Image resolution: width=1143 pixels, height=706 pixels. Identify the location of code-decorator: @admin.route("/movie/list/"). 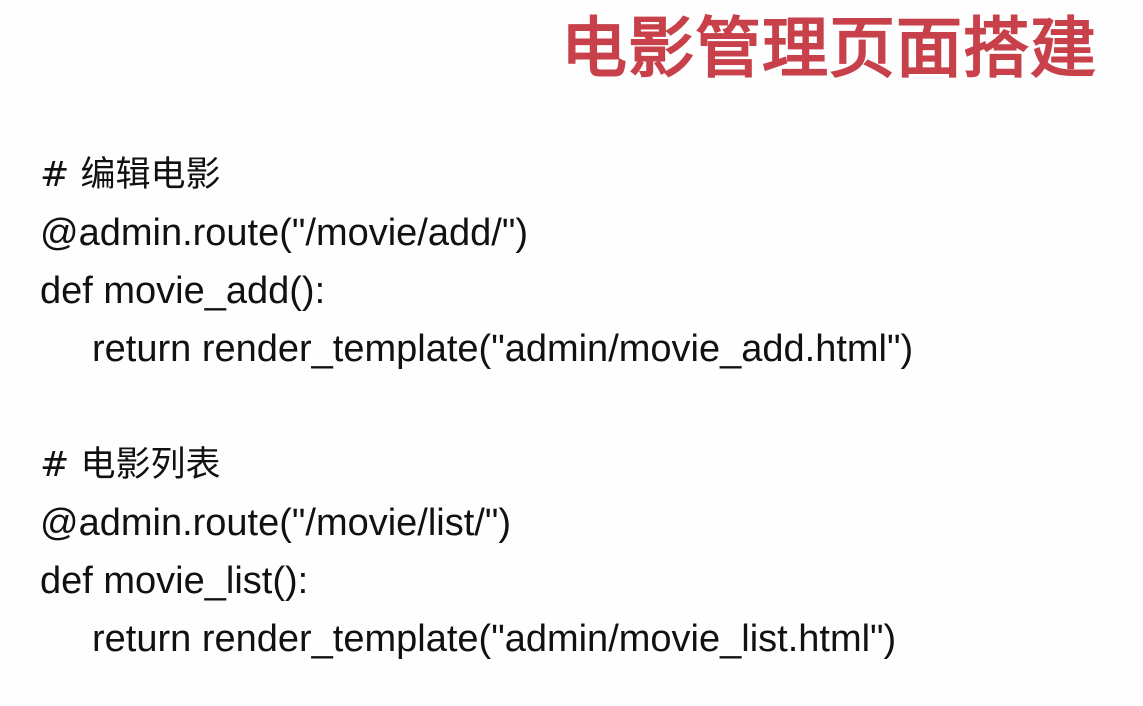
(276, 523).